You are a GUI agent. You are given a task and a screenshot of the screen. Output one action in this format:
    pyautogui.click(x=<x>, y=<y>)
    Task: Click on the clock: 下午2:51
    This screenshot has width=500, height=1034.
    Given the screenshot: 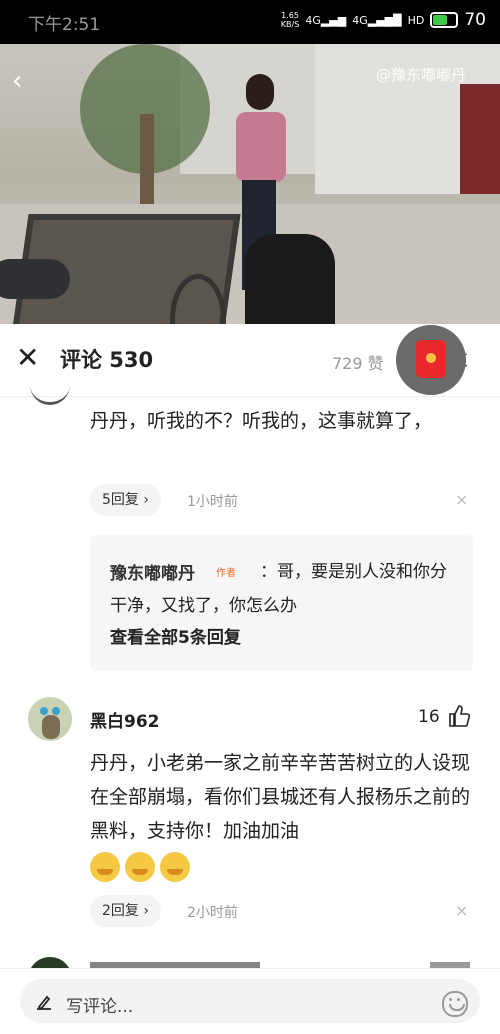 What is the action you would take?
    pyautogui.click(x=64, y=25)
    